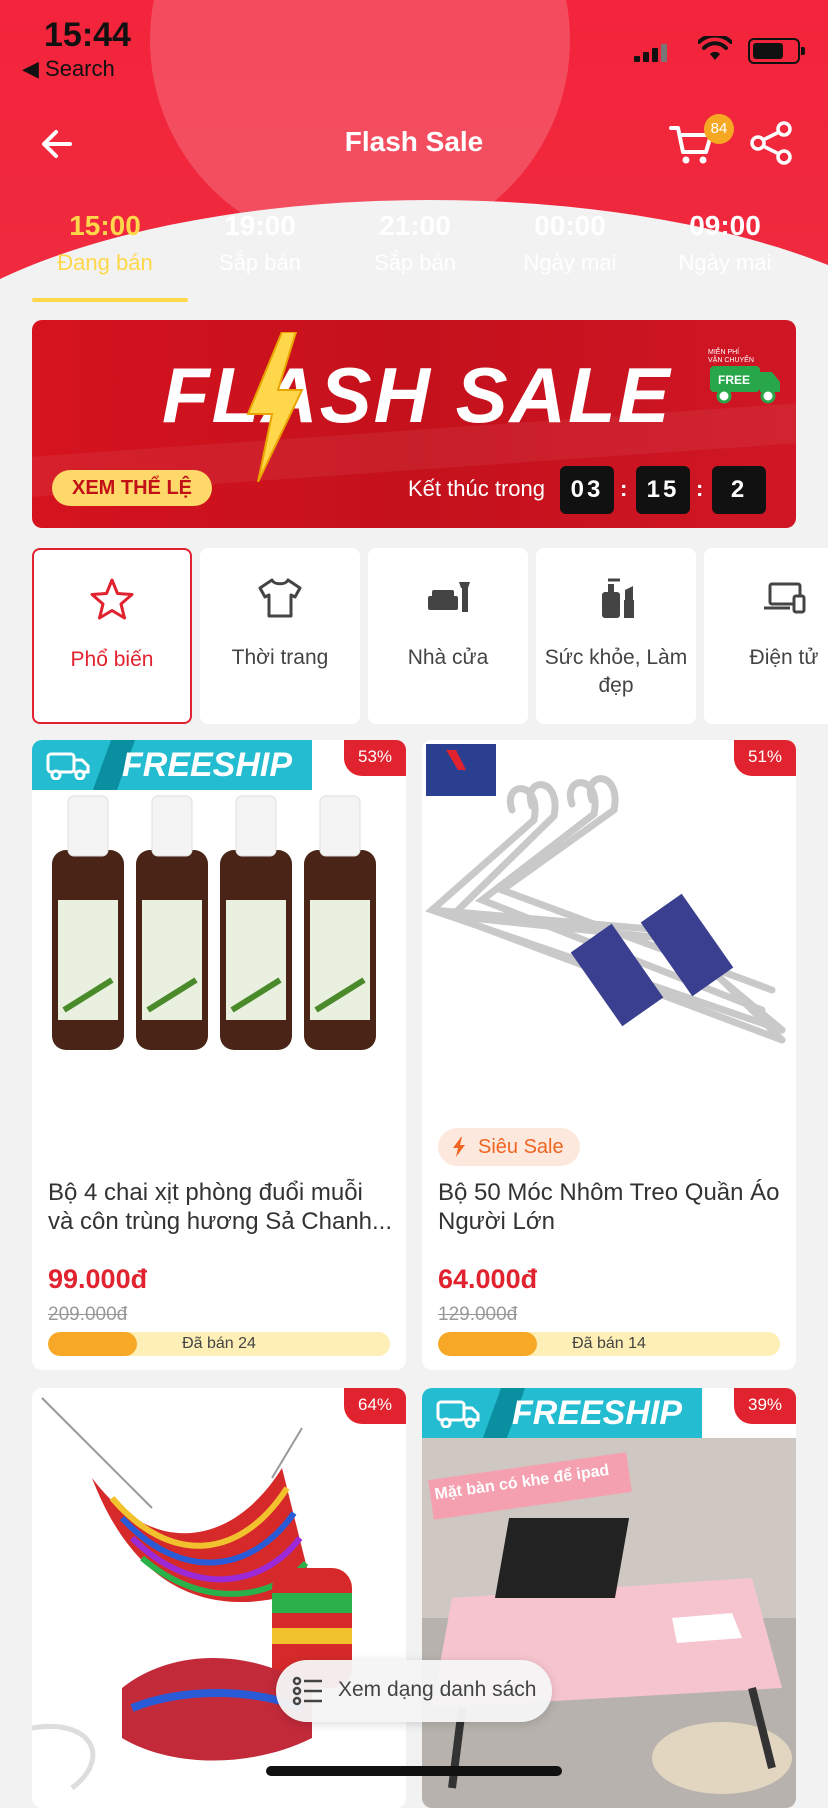 This screenshot has width=828, height=1808. I want to click on category-label: Sức khỏe, Làm đẹp, so click(616, 671).